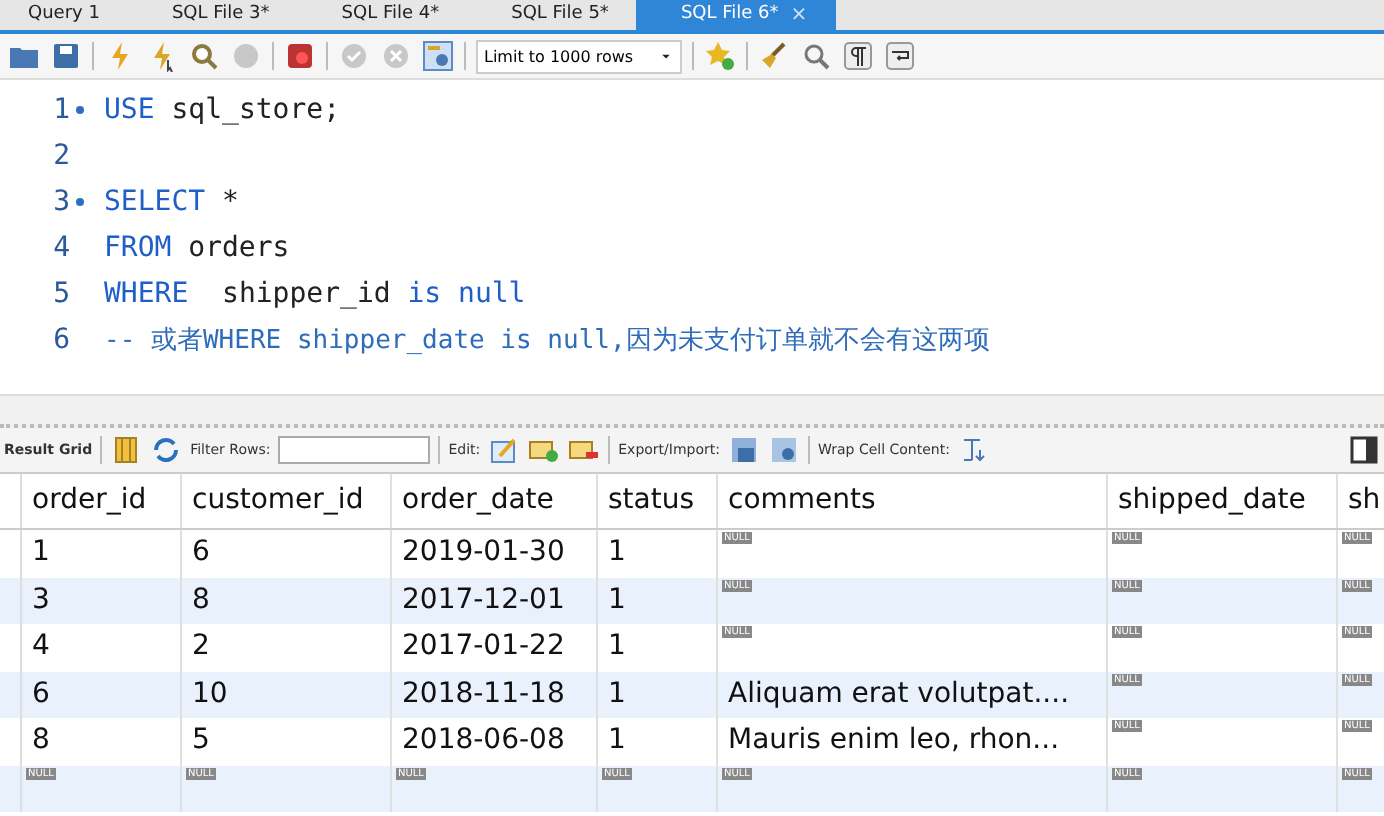 The width and height of the screenshot is (1384, 816). What do you see at coordinates (171, 201) in the screenshot?
I see `code-line: SELECT *` at bounding box center [171, 201].